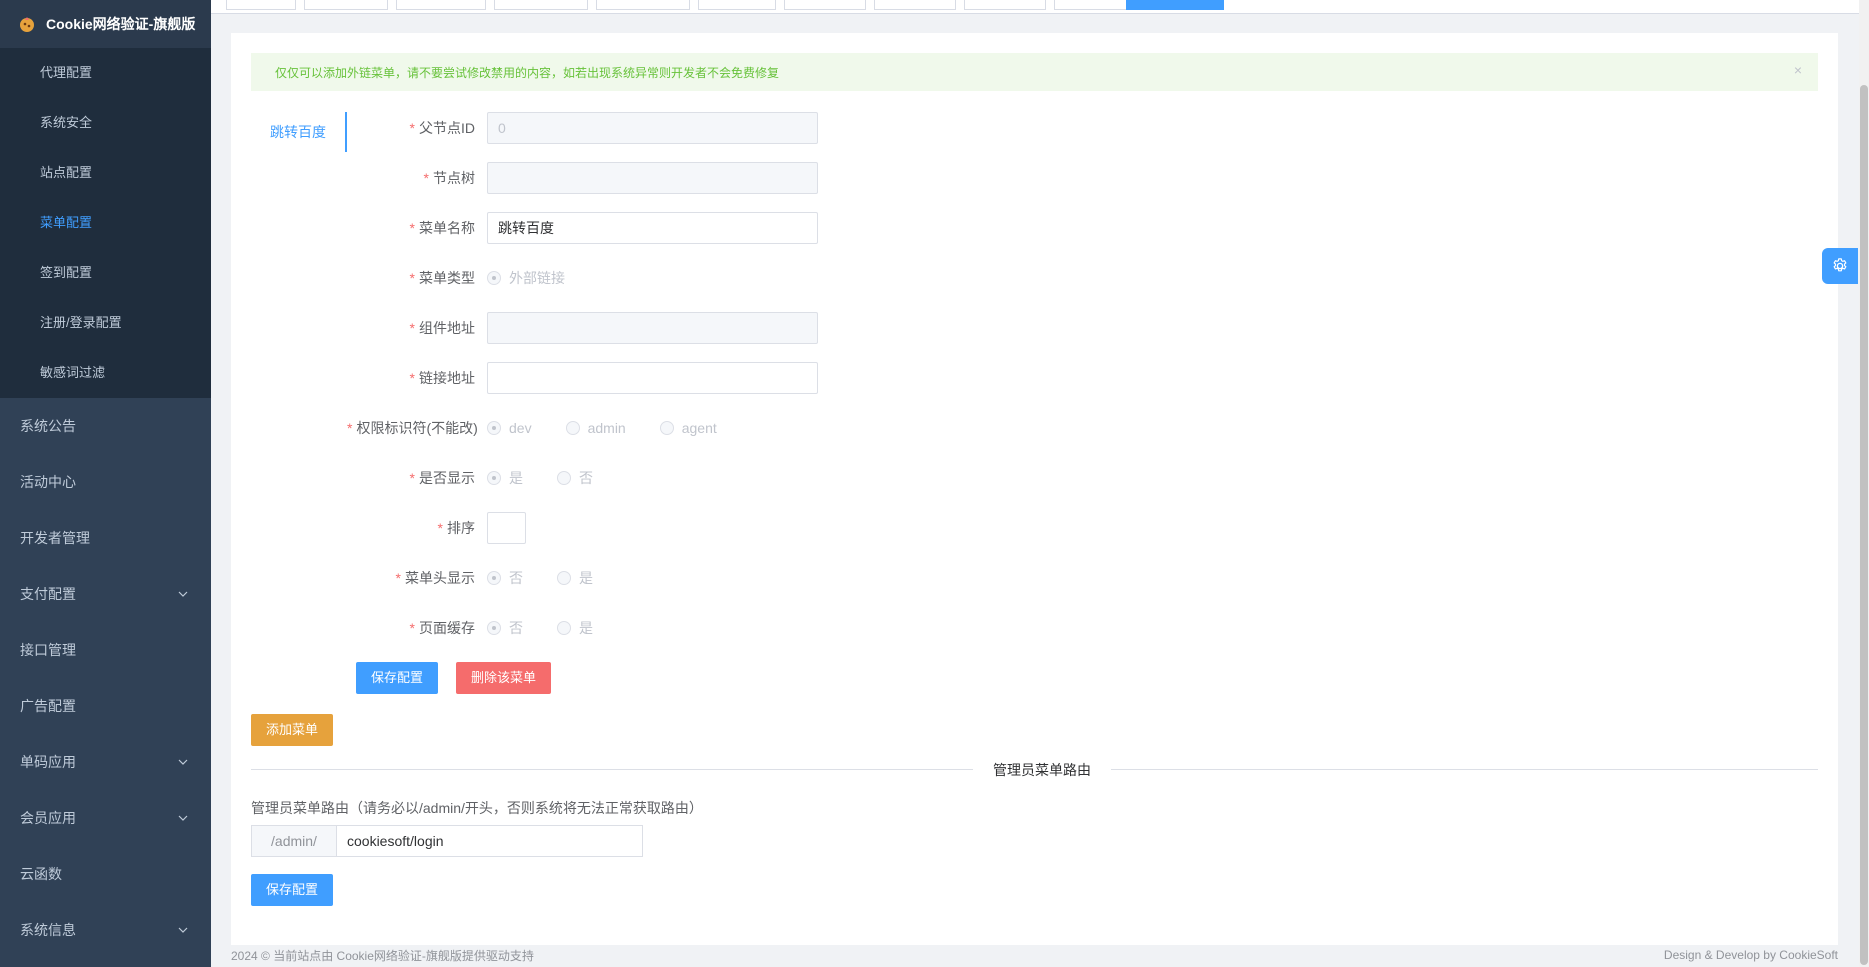 This screenshot has width=1869, height=967. I want to click on radio-visible-no: 否, so click(575, 478).